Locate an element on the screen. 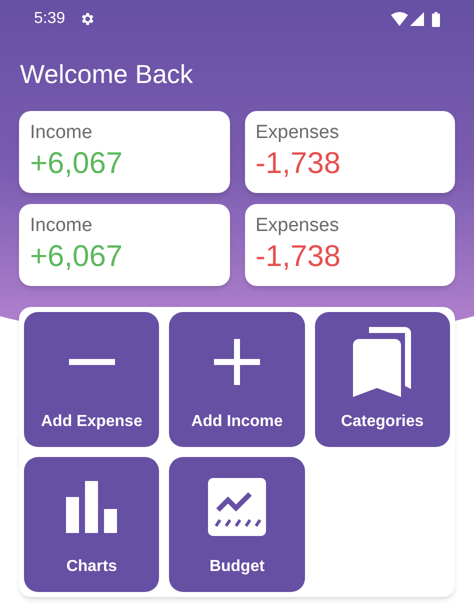  action-tile: Charts is located at coordinates (92, 524).